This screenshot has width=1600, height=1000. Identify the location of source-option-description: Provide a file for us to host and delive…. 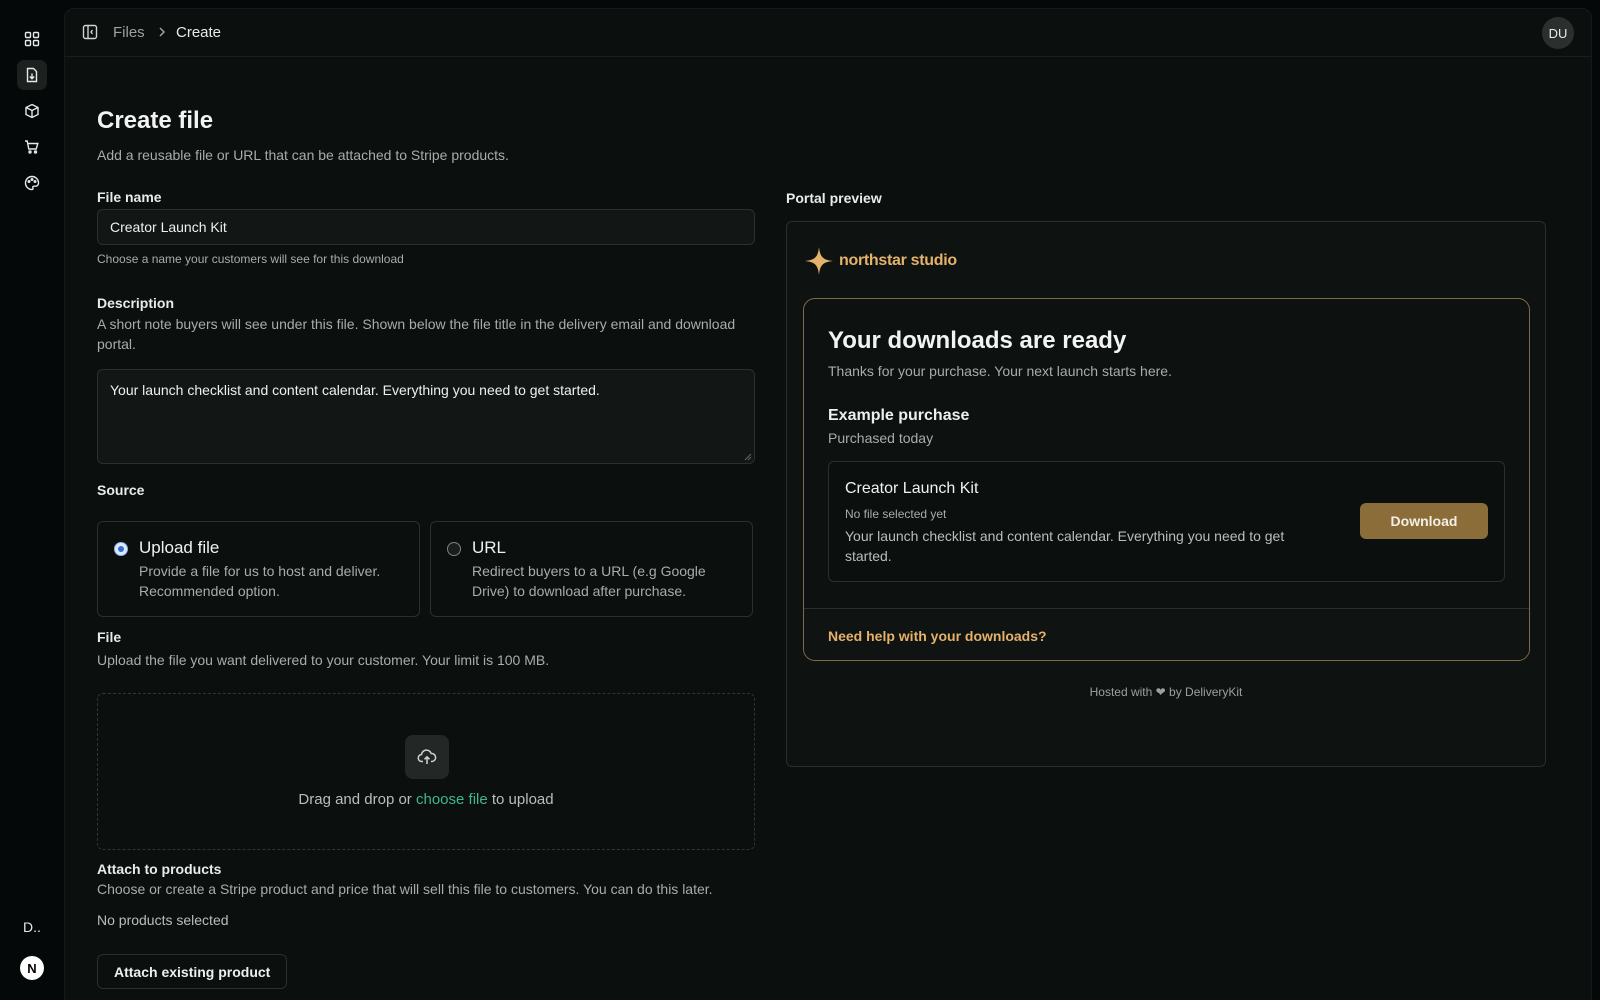
(260, 581).